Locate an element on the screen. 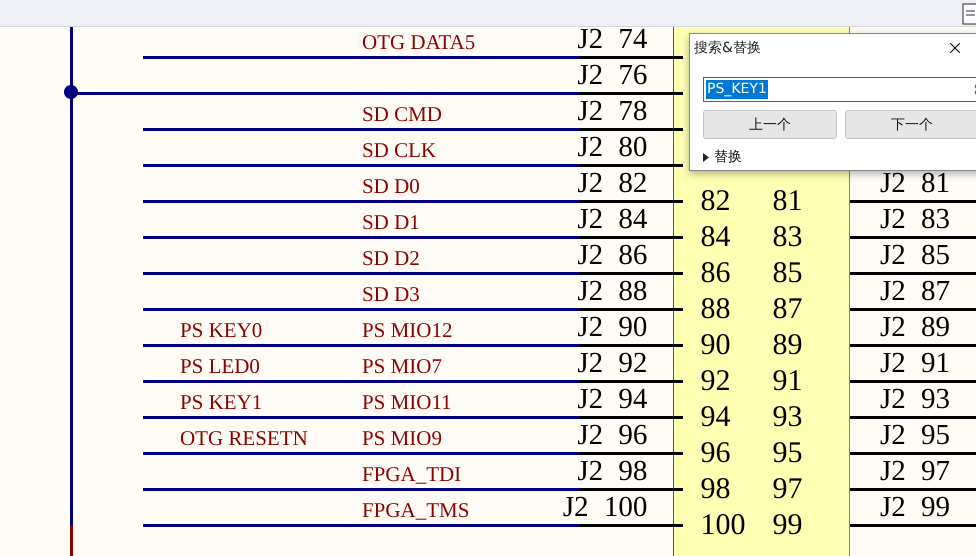 This screenshot has width=976, height=556. pin-number: 96 is located at coordinates (716, 453).